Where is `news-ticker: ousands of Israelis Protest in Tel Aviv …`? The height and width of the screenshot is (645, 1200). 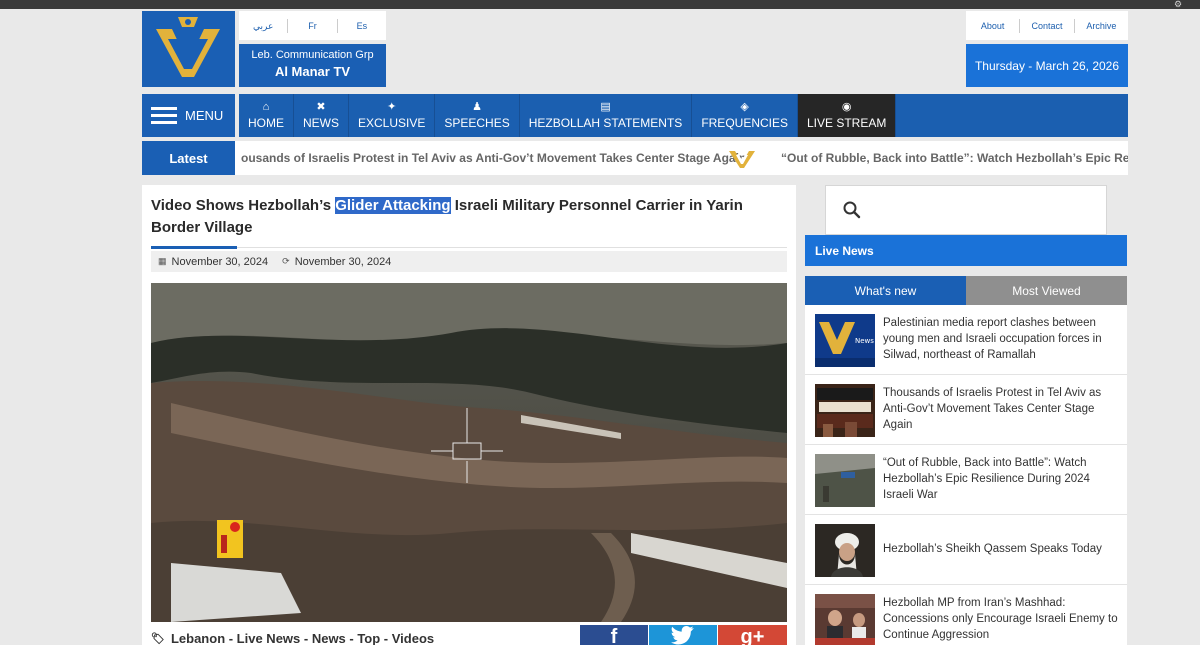
news-ticker: ousands of Israelis Protest in Tel Aviv … is located at coordinates (681, 158).